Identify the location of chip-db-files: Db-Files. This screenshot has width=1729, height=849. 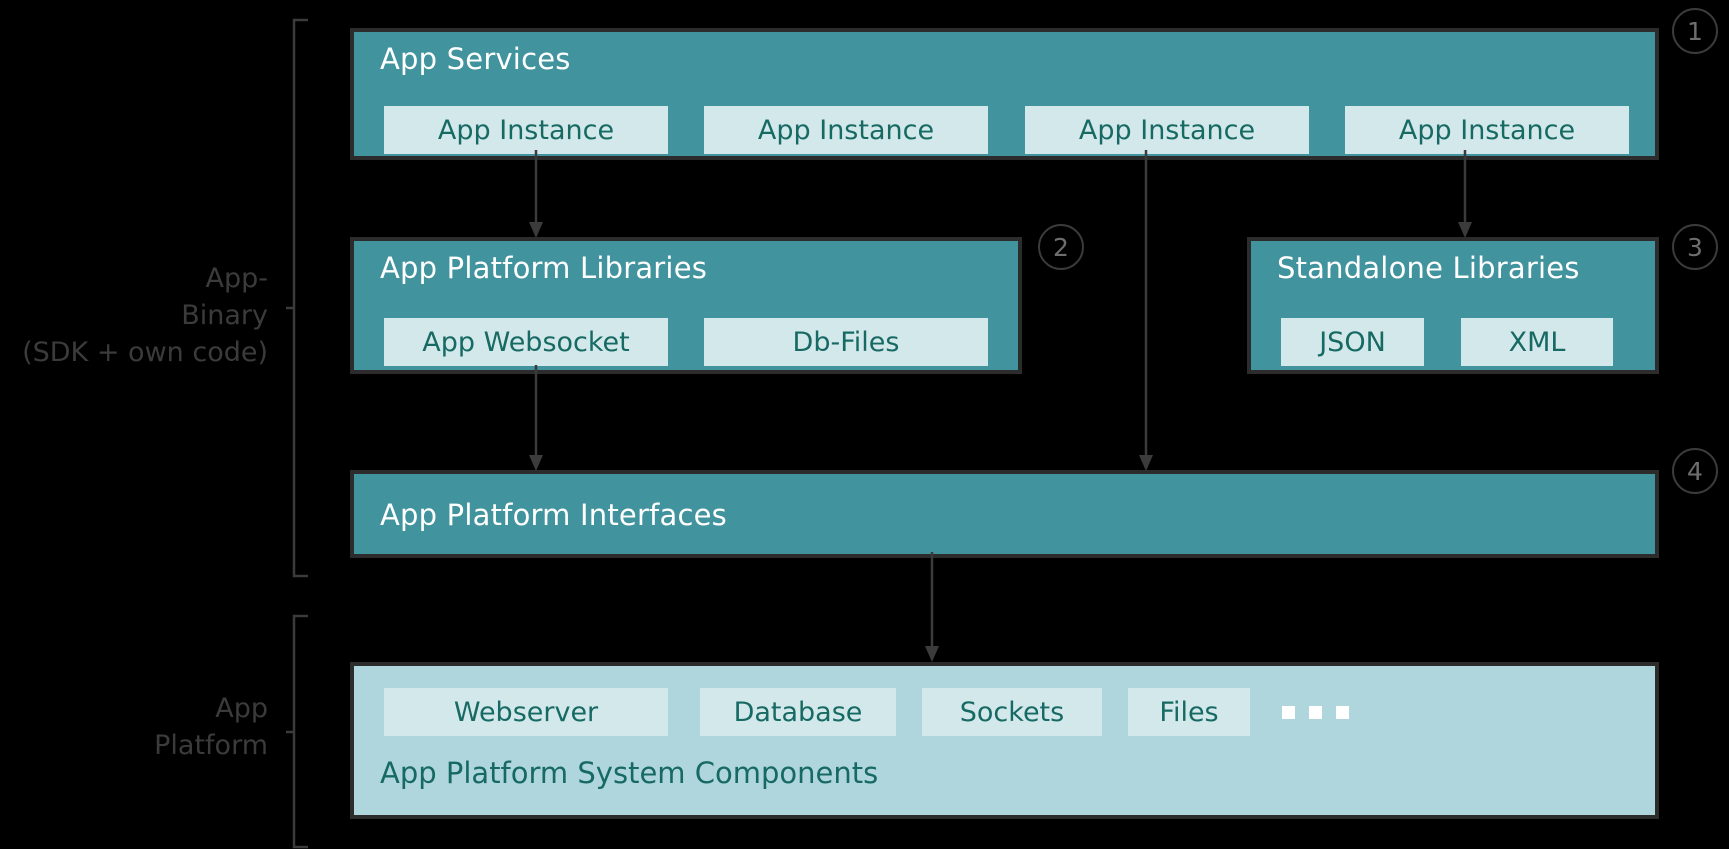
(846, 342).